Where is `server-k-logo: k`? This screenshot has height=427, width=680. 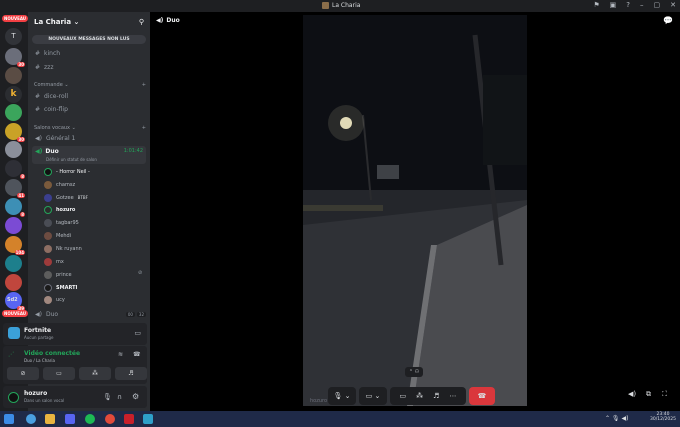
server-k-logo: k is located at coordinates (13, 94).